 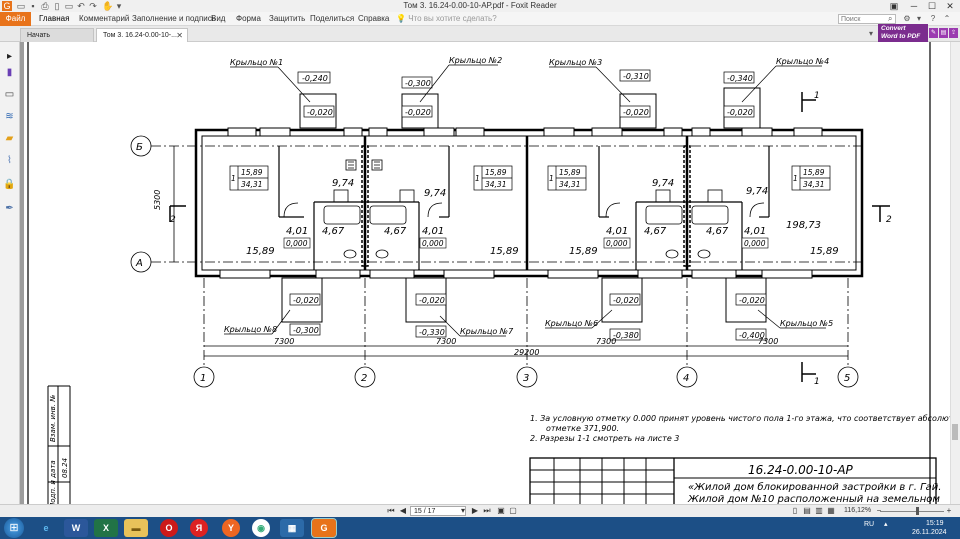 What do you see at coordinates (795, 511) in the screenshot?
I see `single-page-icon: ▯` at bounding box center [795, 511].